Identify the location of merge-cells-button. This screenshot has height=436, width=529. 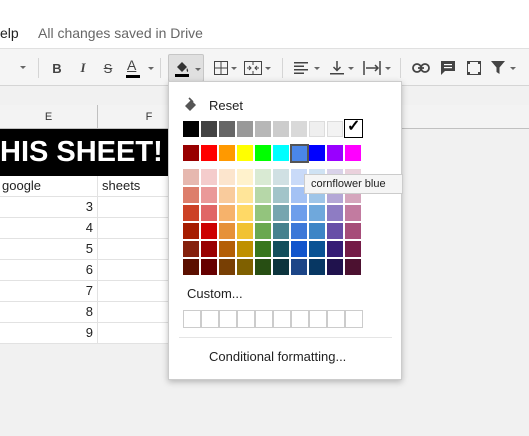
(257, 68).